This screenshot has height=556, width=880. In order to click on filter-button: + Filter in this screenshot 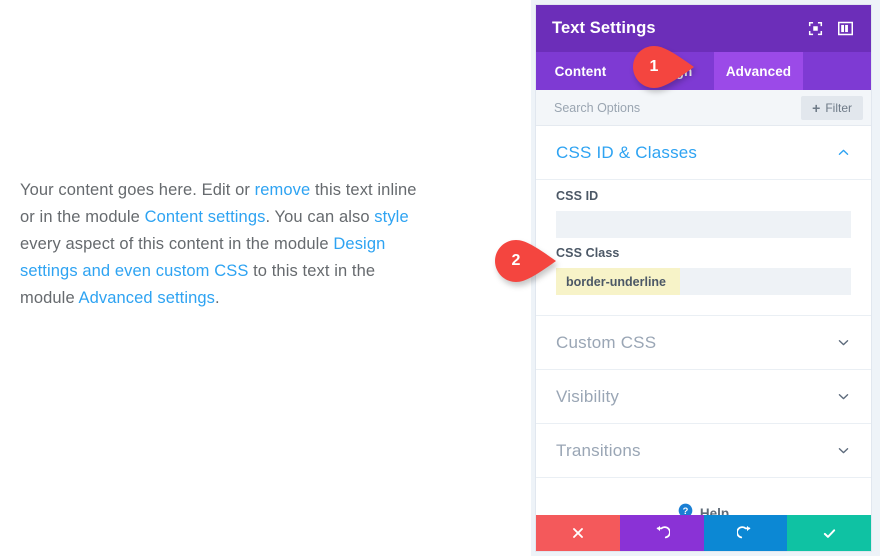, I will do `click(832, 107)`.